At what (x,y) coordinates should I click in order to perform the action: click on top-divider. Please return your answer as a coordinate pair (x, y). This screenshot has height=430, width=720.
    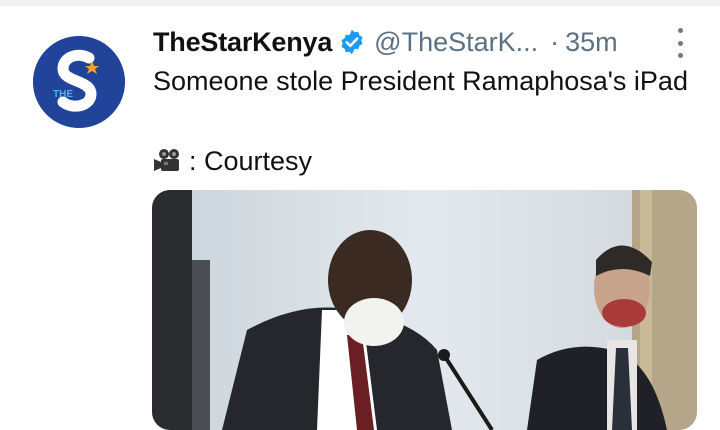
    Looking at the image, I should click on (360, 3).